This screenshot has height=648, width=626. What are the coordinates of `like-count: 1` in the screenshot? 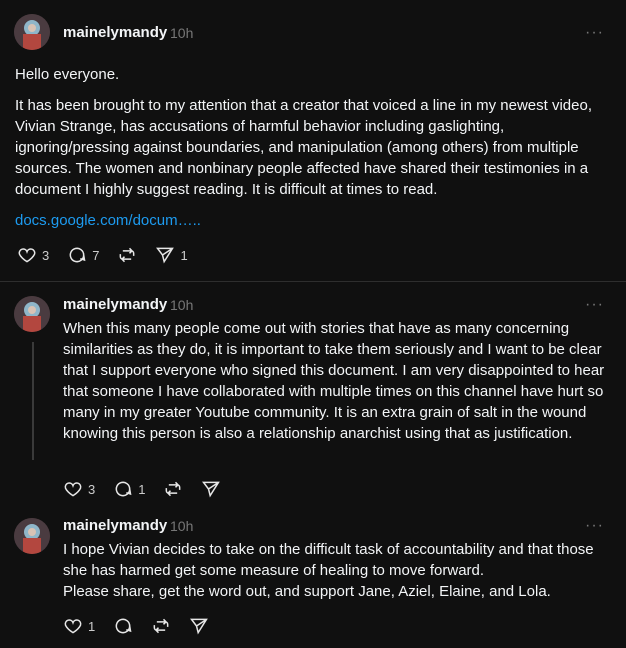 It's located at (92, 626).